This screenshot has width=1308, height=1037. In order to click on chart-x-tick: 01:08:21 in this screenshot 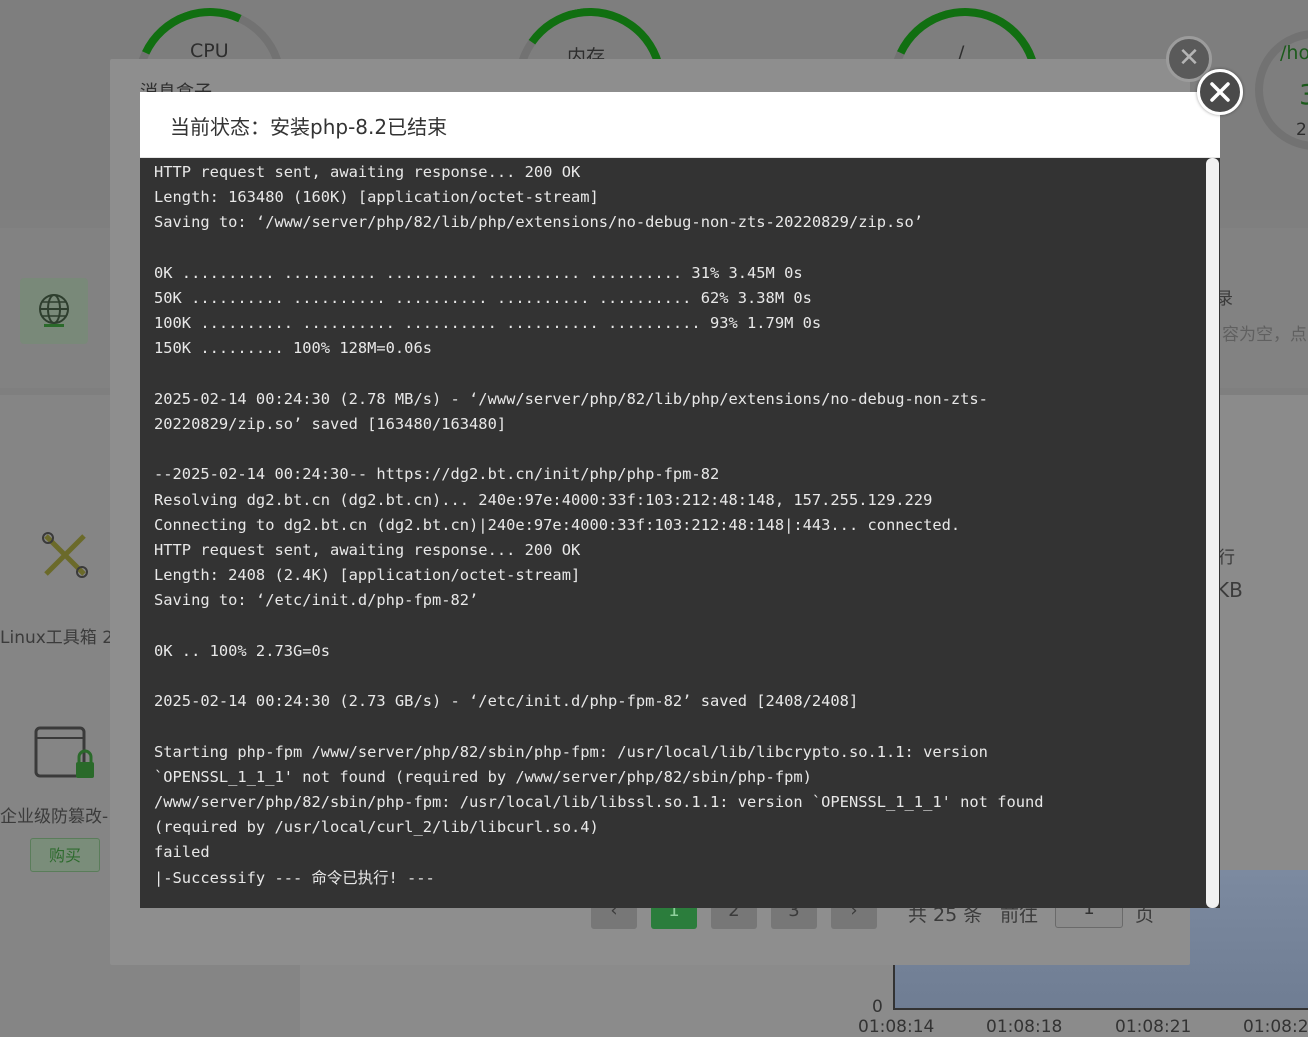, I will do `click(1153, 1027)`.